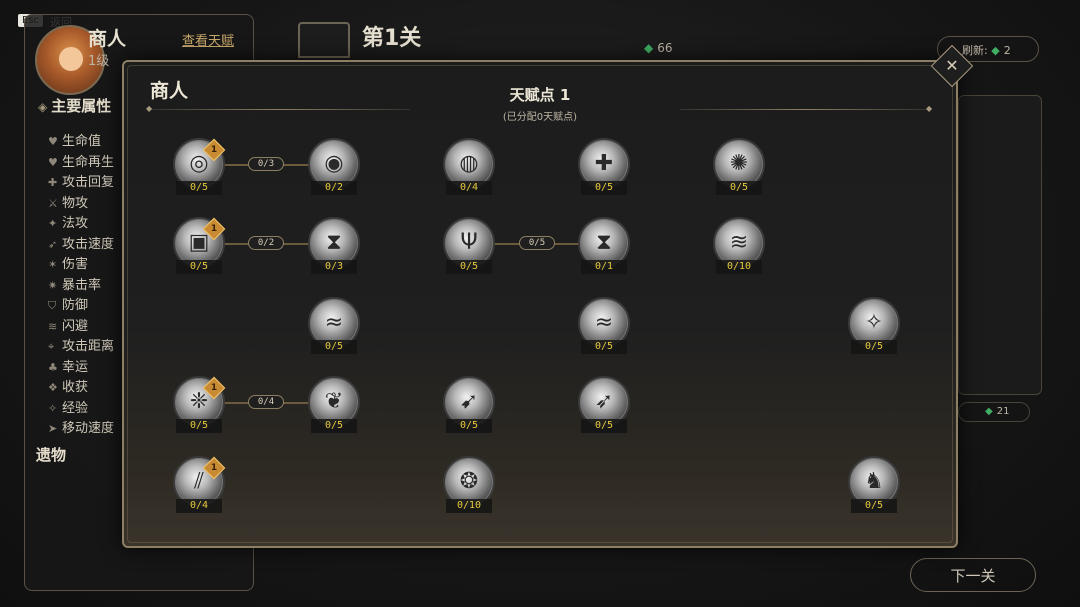  I want to click on attribute-item: ♥ 生命再生, so click(81, 161).